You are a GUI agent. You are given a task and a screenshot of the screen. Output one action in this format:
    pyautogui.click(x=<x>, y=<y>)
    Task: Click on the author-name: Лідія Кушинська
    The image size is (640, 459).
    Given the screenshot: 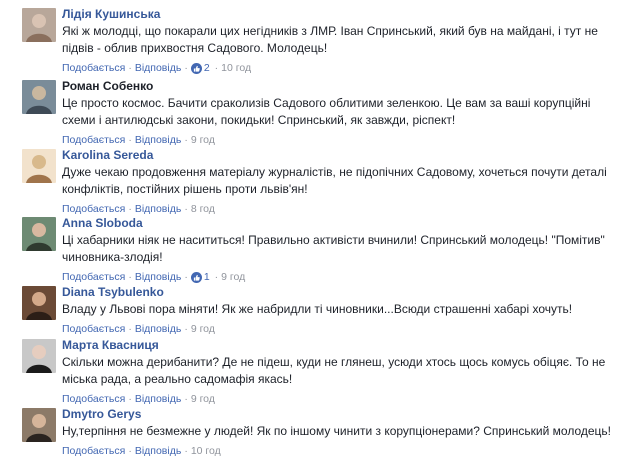 What is the action you would take?
    pyautogui.click(x=342, y=14)
    